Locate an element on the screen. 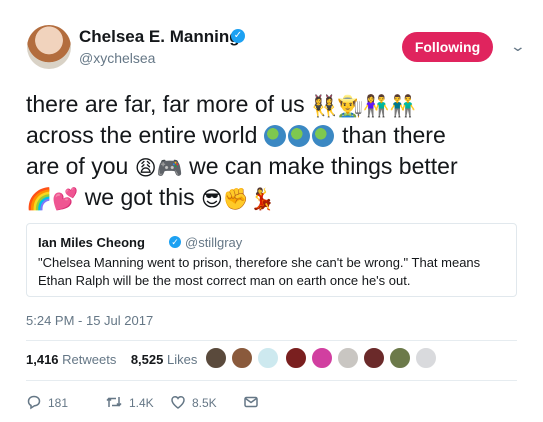 The width and height of the screenshot is (543, 422). retweets-label: Retweets is located at coordinates (89, 359).